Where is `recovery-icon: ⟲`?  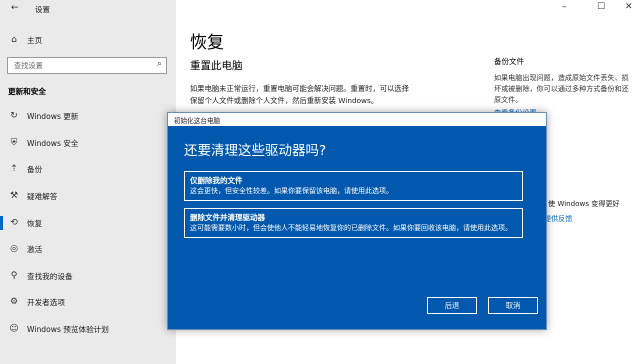 recovery-icon: ⟲ is located at coordinates (14, 223).